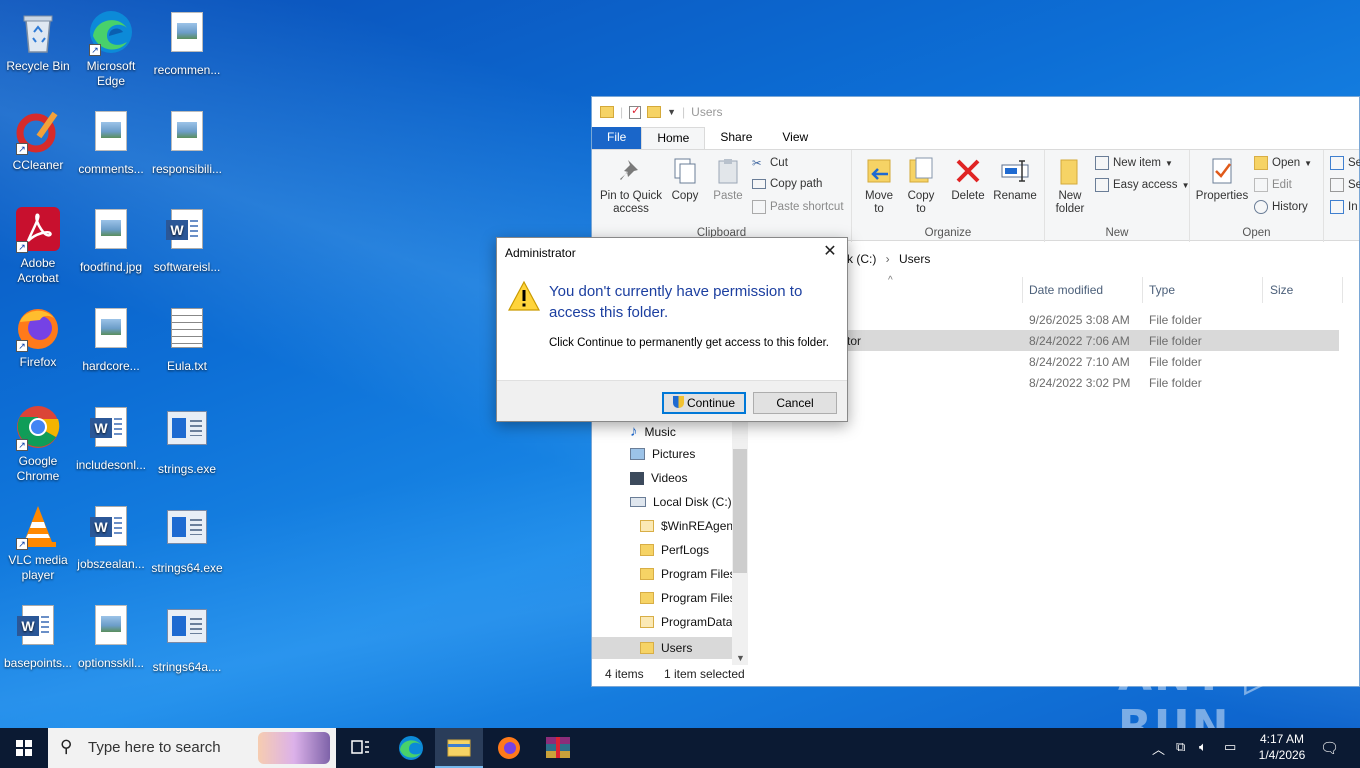 This screenshot has width=1360, height=768. Describe the element at coordinates (24, 748) in the screenshot. I see `start-button` at that location.